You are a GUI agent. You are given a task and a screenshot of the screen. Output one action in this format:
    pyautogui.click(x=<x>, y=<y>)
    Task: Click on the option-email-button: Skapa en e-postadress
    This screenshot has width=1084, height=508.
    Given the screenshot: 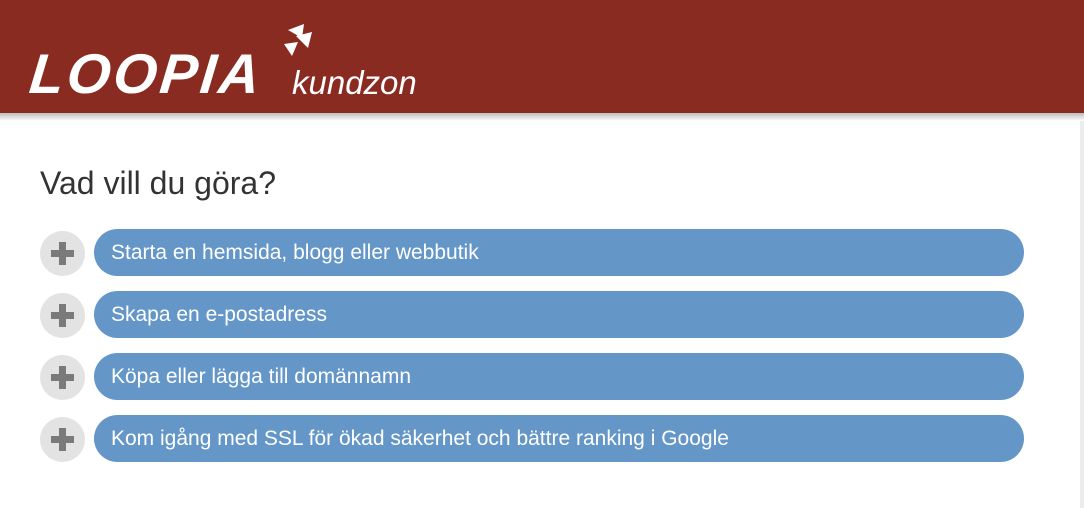 What is the action you would take?
    pyautogui.click(x=559, y=314)
    